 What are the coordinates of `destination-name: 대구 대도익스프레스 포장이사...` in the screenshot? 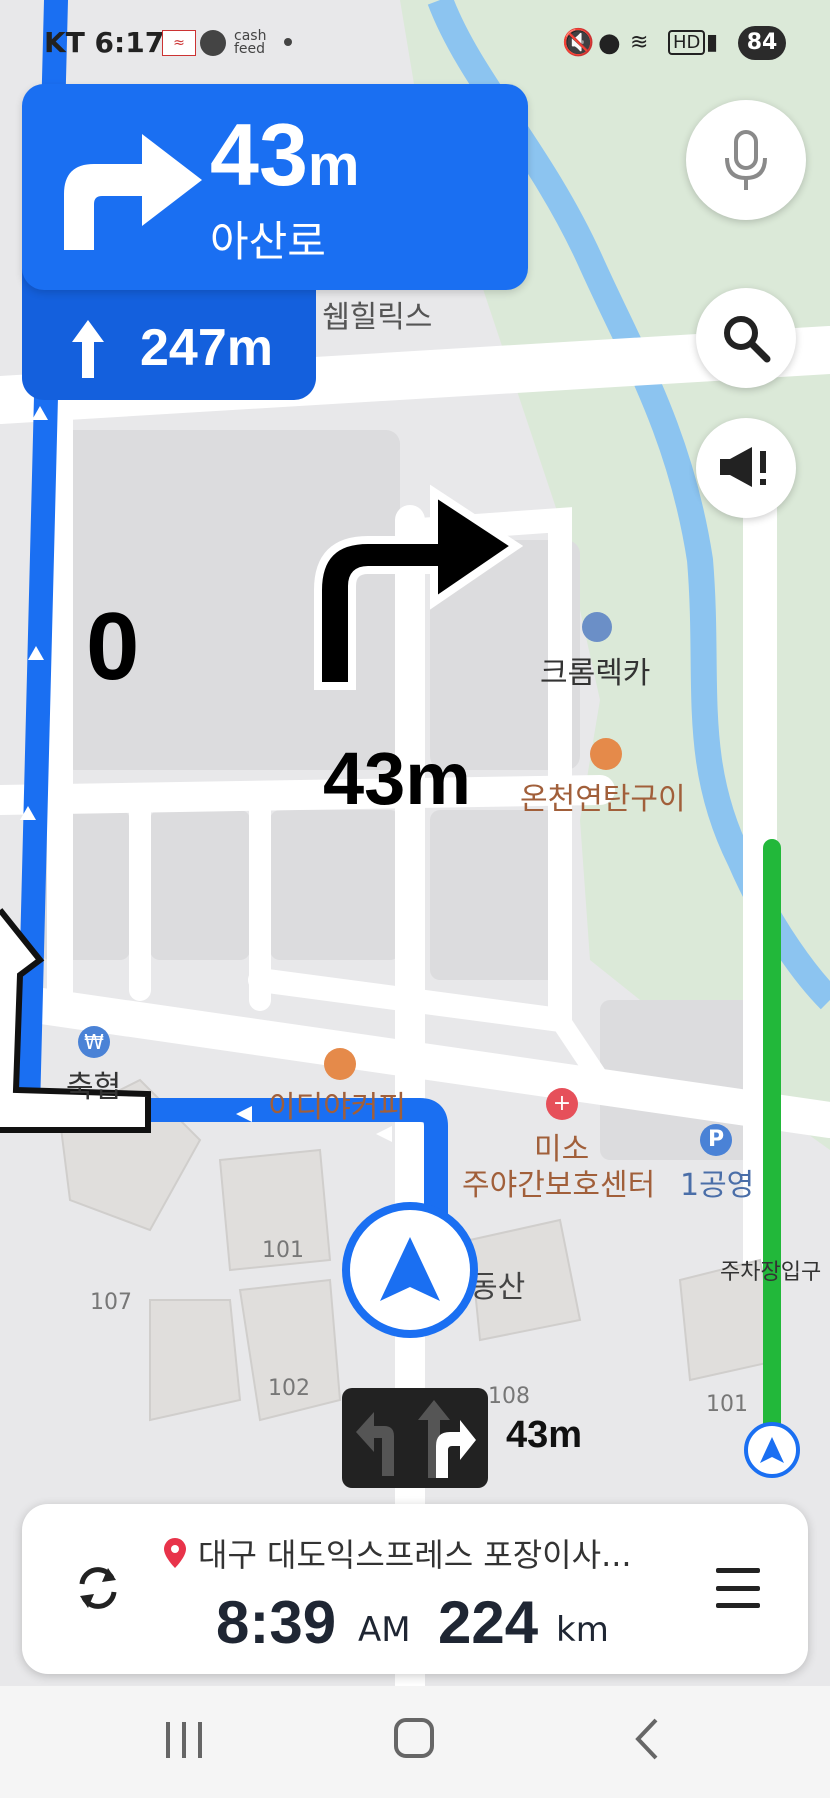 It's located at (415, 1553).